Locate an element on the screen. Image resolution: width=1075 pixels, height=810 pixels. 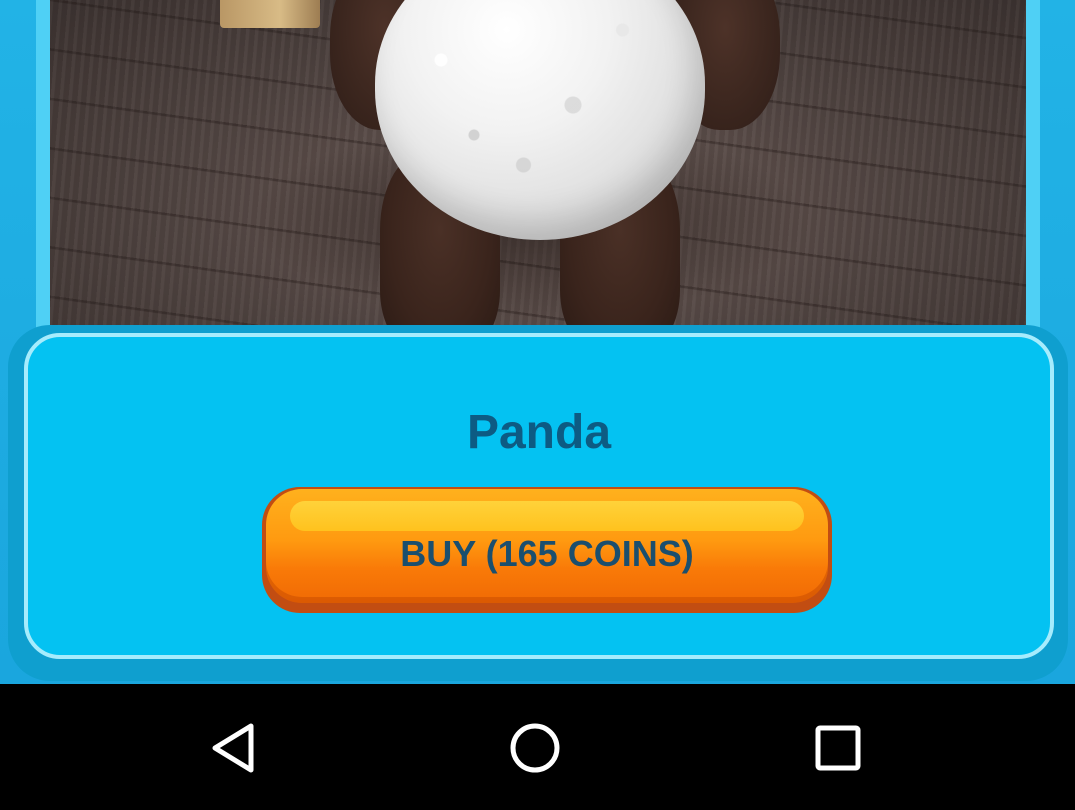
home-circle-icon is located at coordinates (535, 748).